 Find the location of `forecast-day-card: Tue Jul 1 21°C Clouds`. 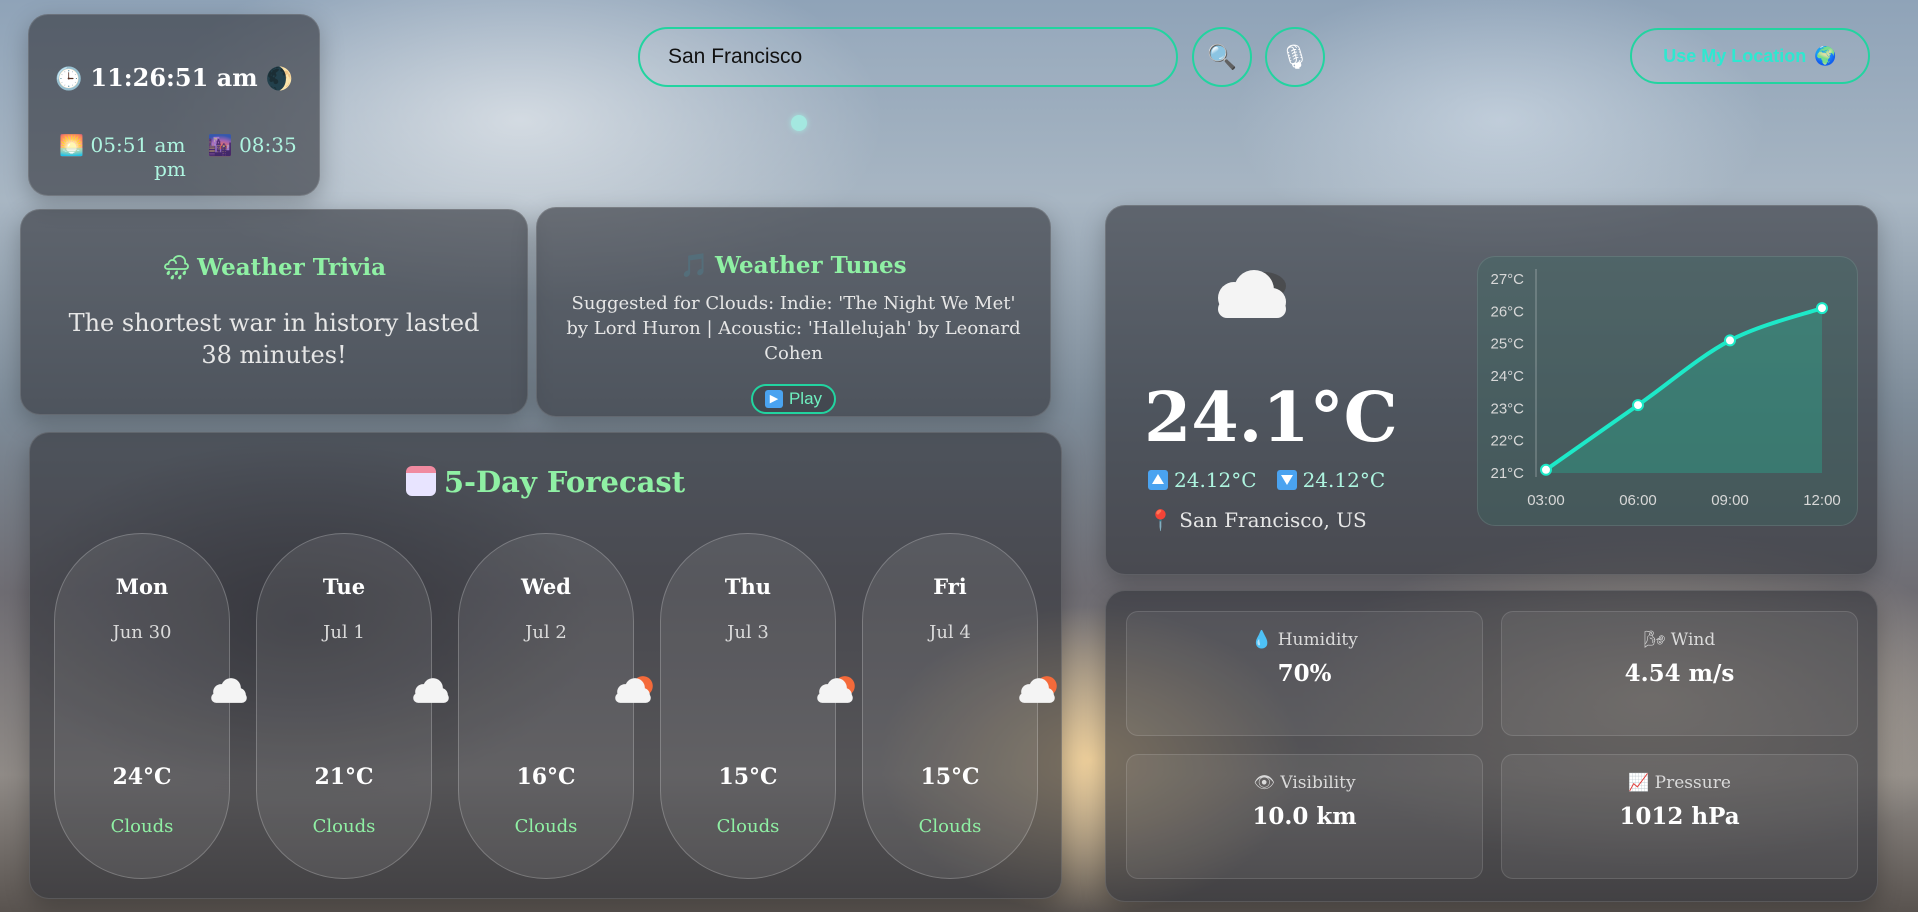

forecast-day-card: Tue Jul 1 21°C Clouds is located at coordinates (352, 706).